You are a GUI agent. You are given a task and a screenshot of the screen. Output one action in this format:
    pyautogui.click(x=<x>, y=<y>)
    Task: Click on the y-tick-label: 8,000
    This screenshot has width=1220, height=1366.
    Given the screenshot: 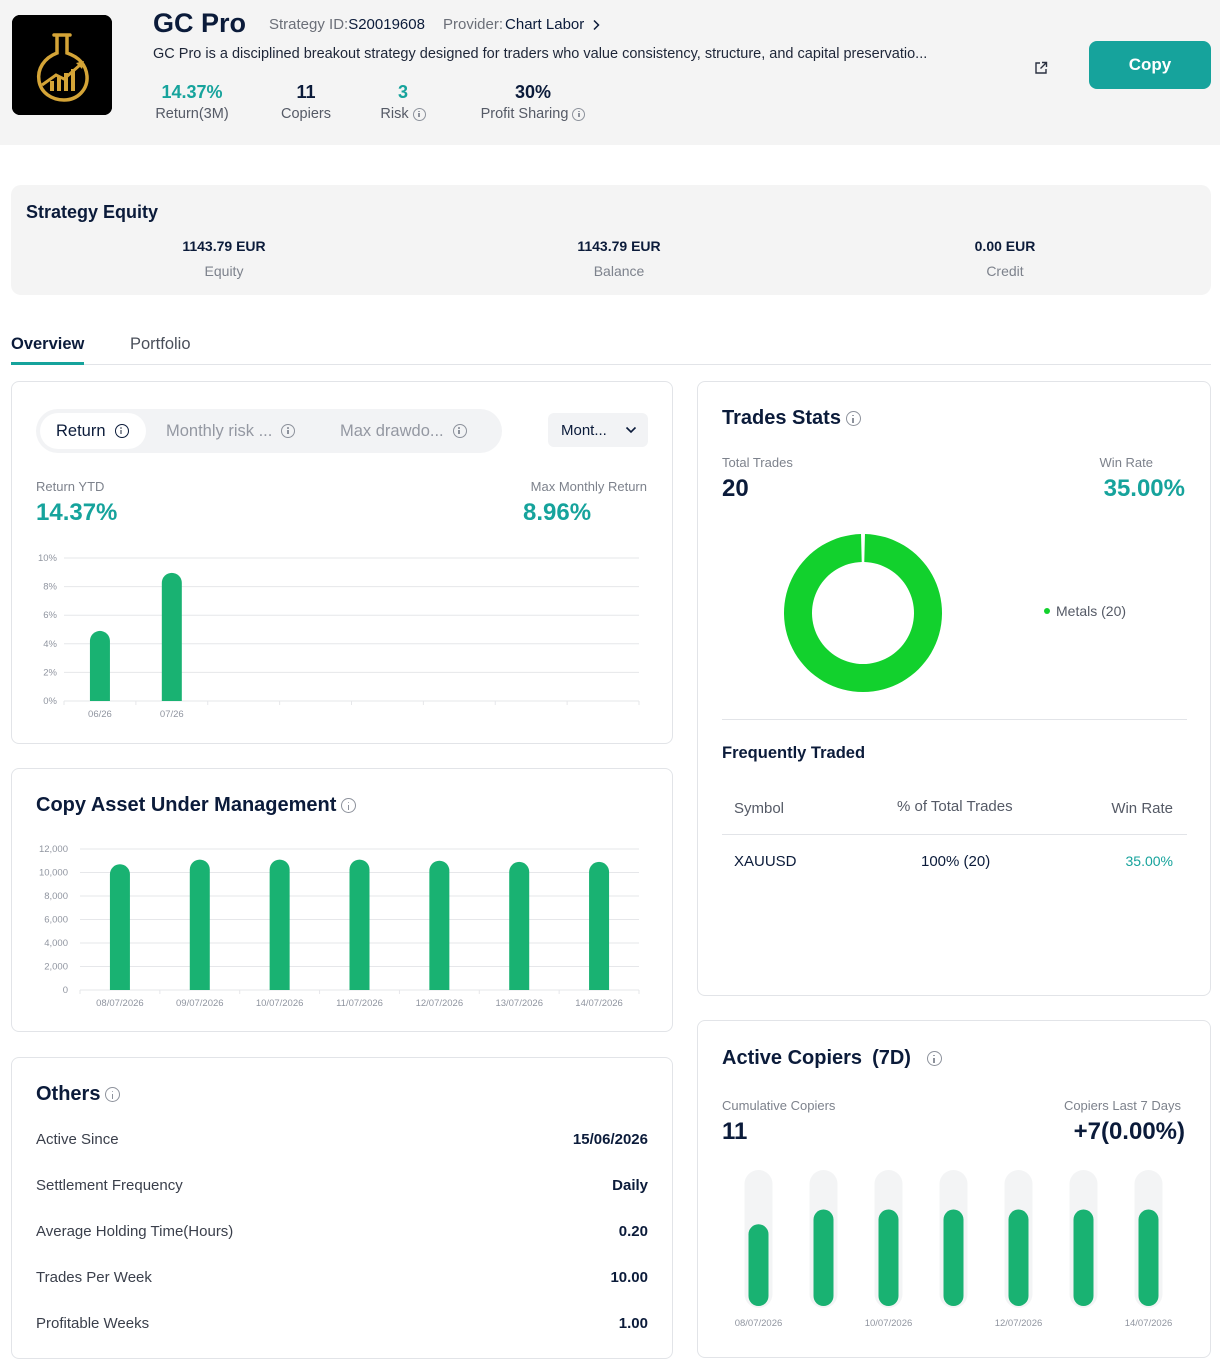 What is the action you would take?
    pyautogui.click(x=56, y=896)
    